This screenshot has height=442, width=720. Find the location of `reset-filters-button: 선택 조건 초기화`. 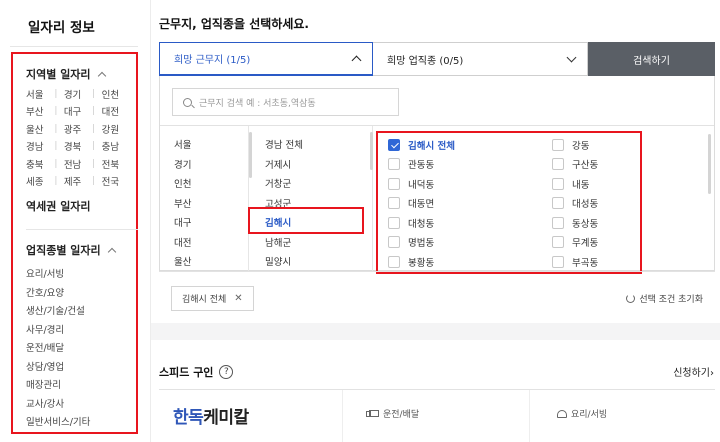

reset-filters-button: 선택 조건 초기화 is located at coordinates (664, 298).